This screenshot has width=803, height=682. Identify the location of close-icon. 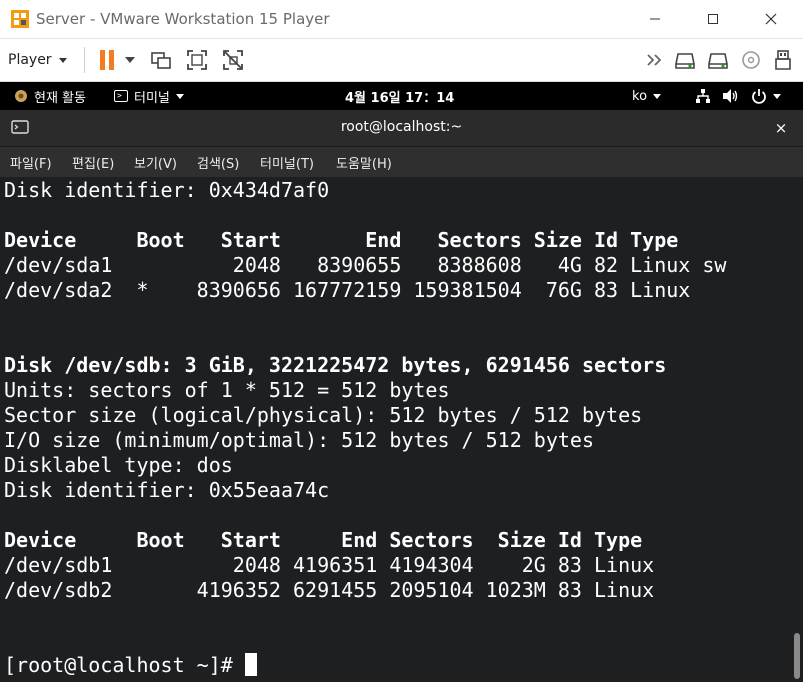
(771, 19).